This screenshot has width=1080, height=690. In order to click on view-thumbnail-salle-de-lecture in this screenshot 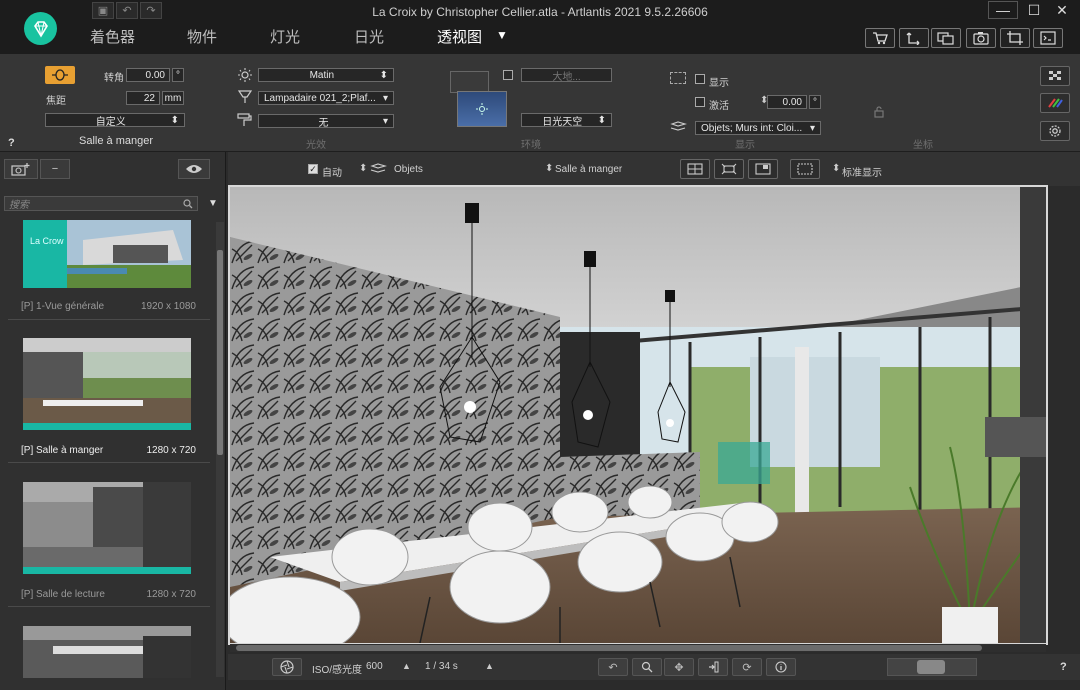, I will do `click(107, 528)`.